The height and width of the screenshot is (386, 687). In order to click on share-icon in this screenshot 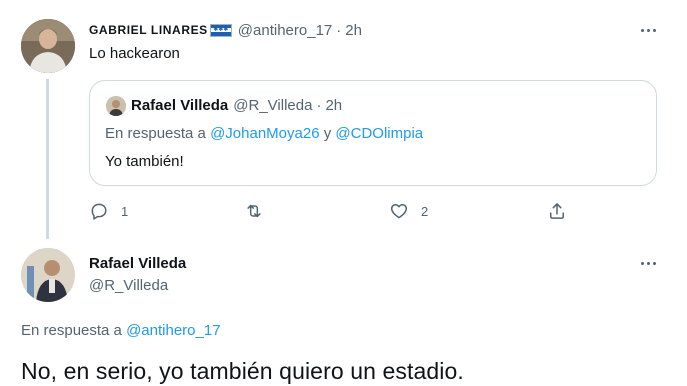, I will do `click(557, 211)`.